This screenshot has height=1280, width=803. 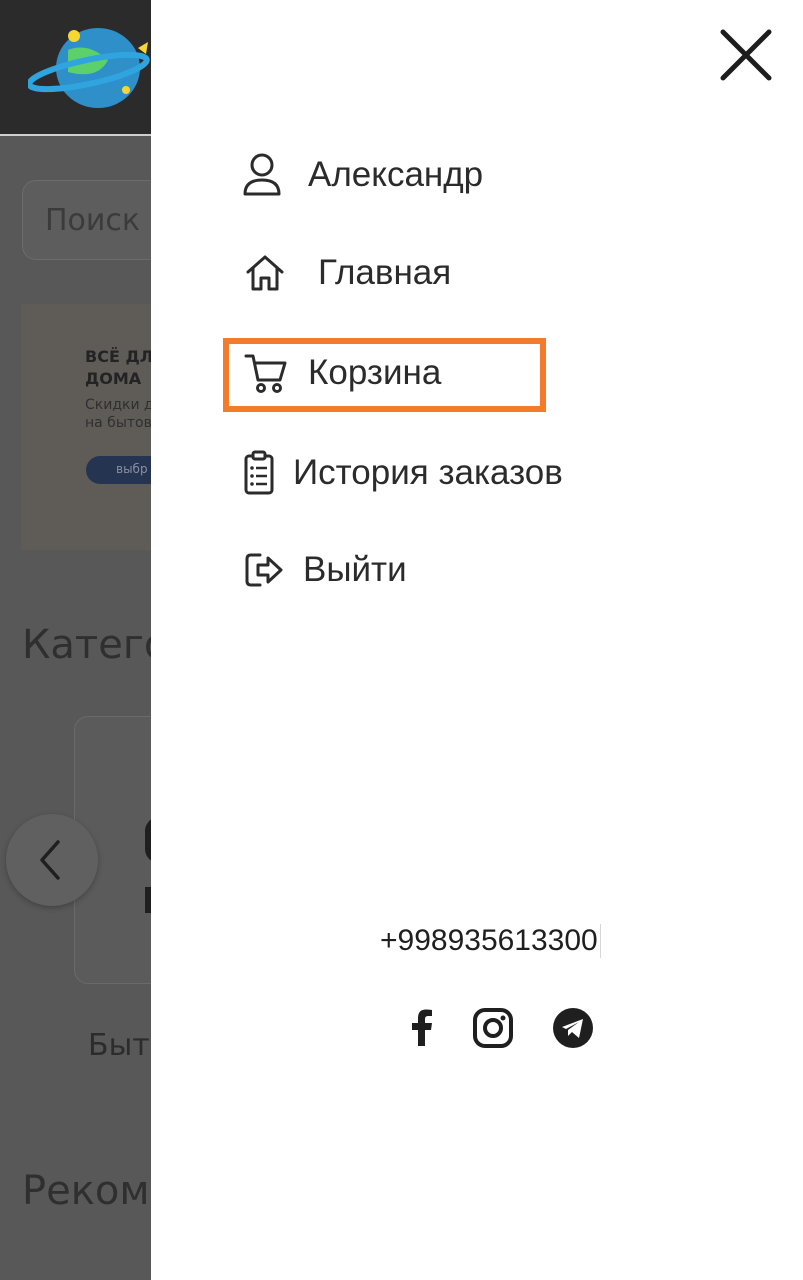 I want to click on menu-item-label: История заказов, so click(x=428, y=472).